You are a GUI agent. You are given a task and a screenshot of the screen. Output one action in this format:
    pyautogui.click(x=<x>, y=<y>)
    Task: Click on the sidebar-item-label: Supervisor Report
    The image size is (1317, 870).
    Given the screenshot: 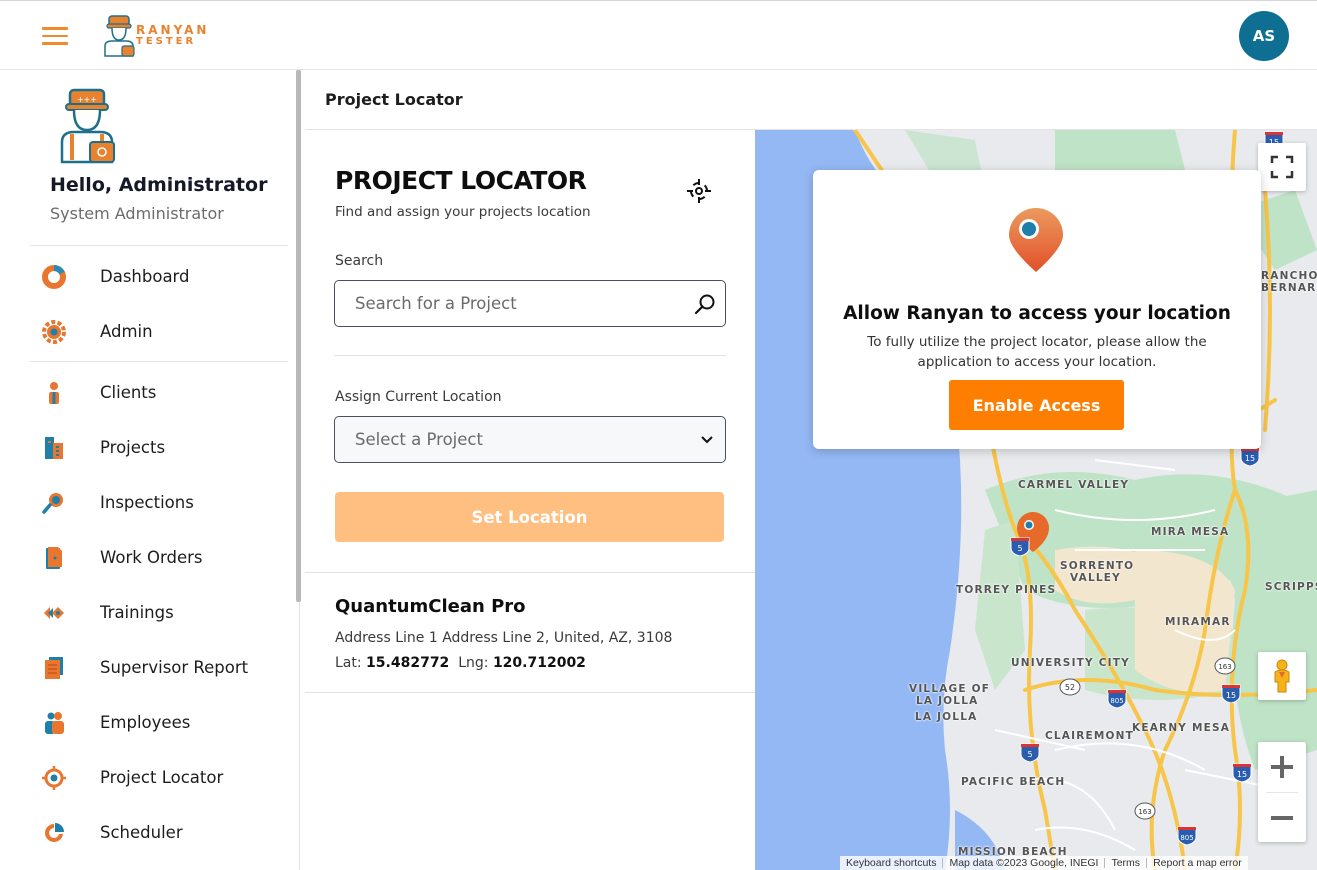 What is the action you would take?
    pyautogui.click(x=174, y=667)
    